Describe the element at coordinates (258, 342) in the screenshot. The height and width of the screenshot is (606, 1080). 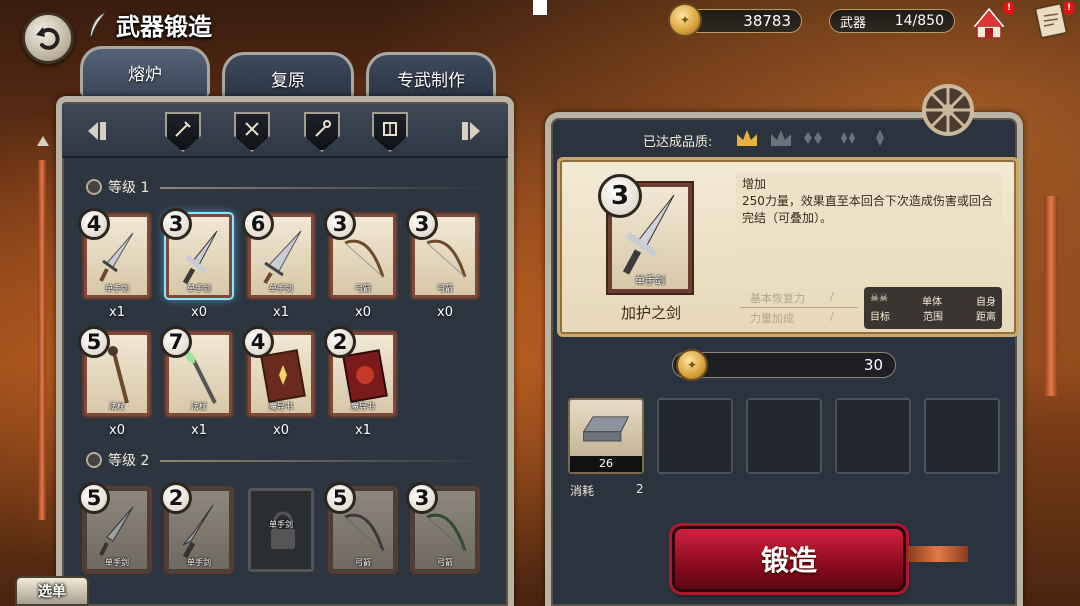
I see `grade-badge: 4` at that location.